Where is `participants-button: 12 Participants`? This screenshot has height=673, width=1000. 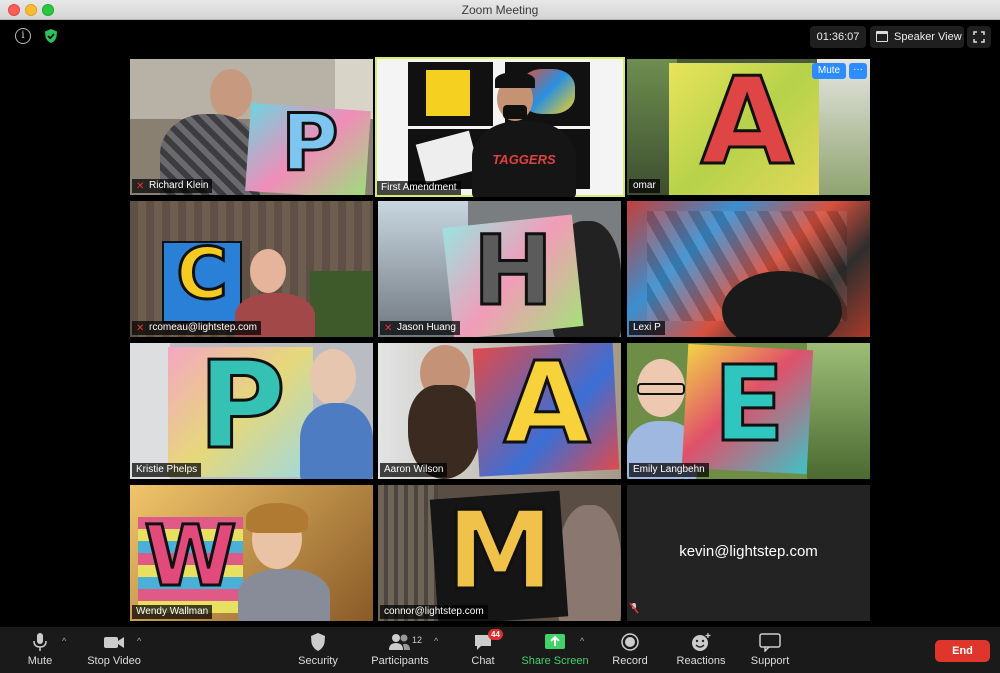 participants-button: 12 Participants is located at coordinates (400, 650).